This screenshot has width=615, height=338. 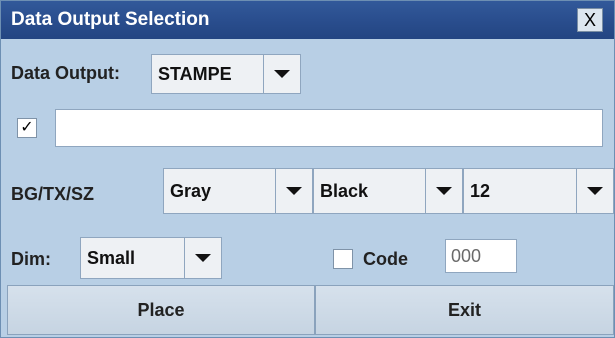 I want to click on title-bar: Data Output Selection X, so click(x=307, y=20).